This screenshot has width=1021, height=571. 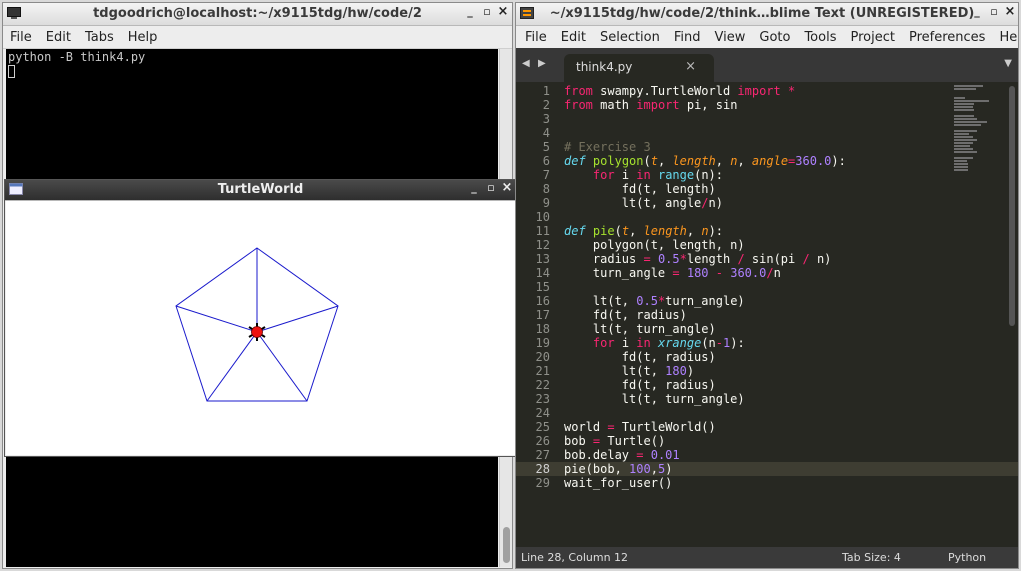 What do you see at coordinates (705, 483) in the screenshot?
I see `code-line: wait_for_user()` at bounding box center [705, 483].